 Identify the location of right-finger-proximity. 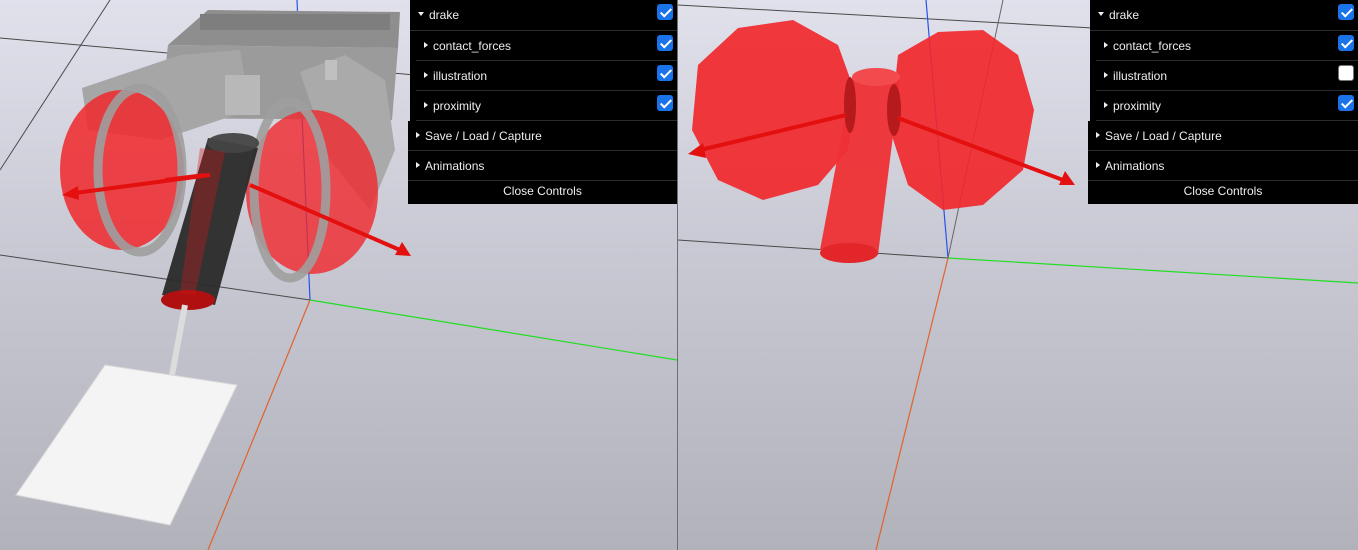
(962, 120).